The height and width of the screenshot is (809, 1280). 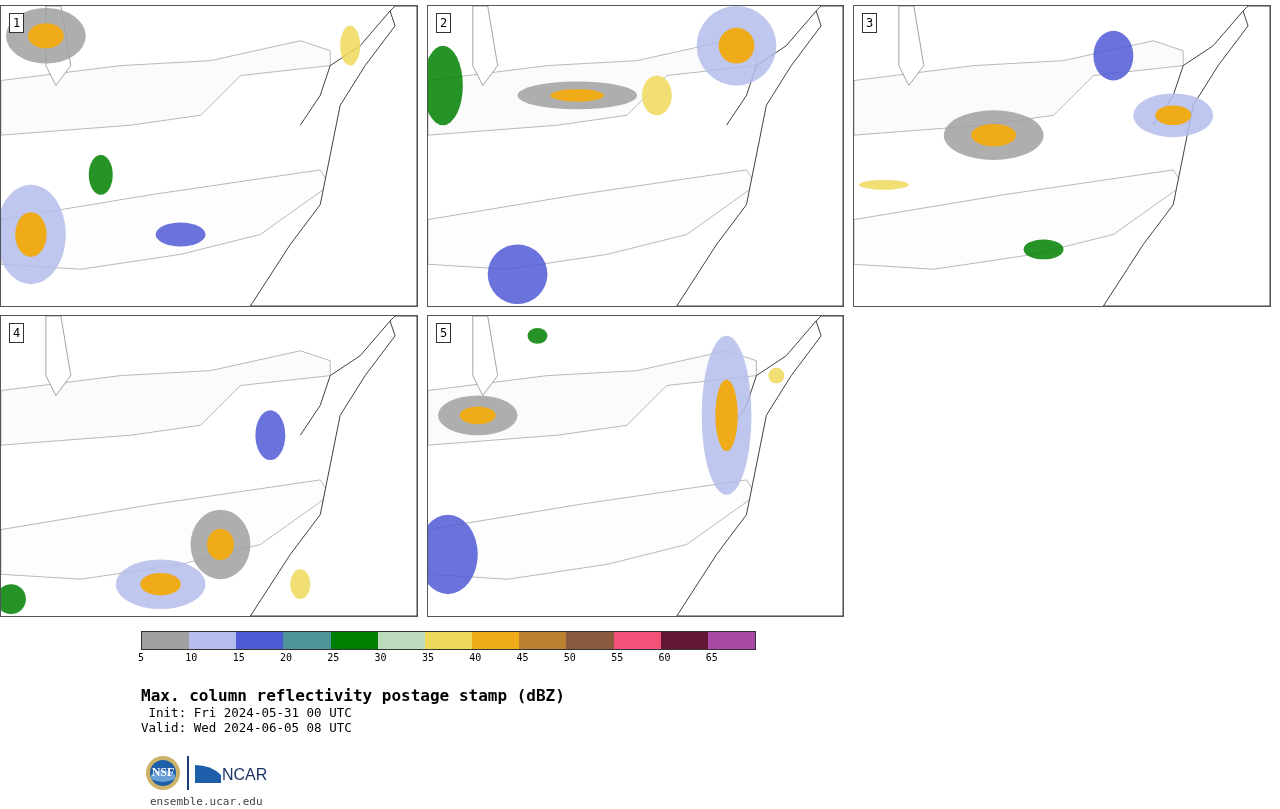 I want to click on tick-label: 40, so click(x=476, y=658).